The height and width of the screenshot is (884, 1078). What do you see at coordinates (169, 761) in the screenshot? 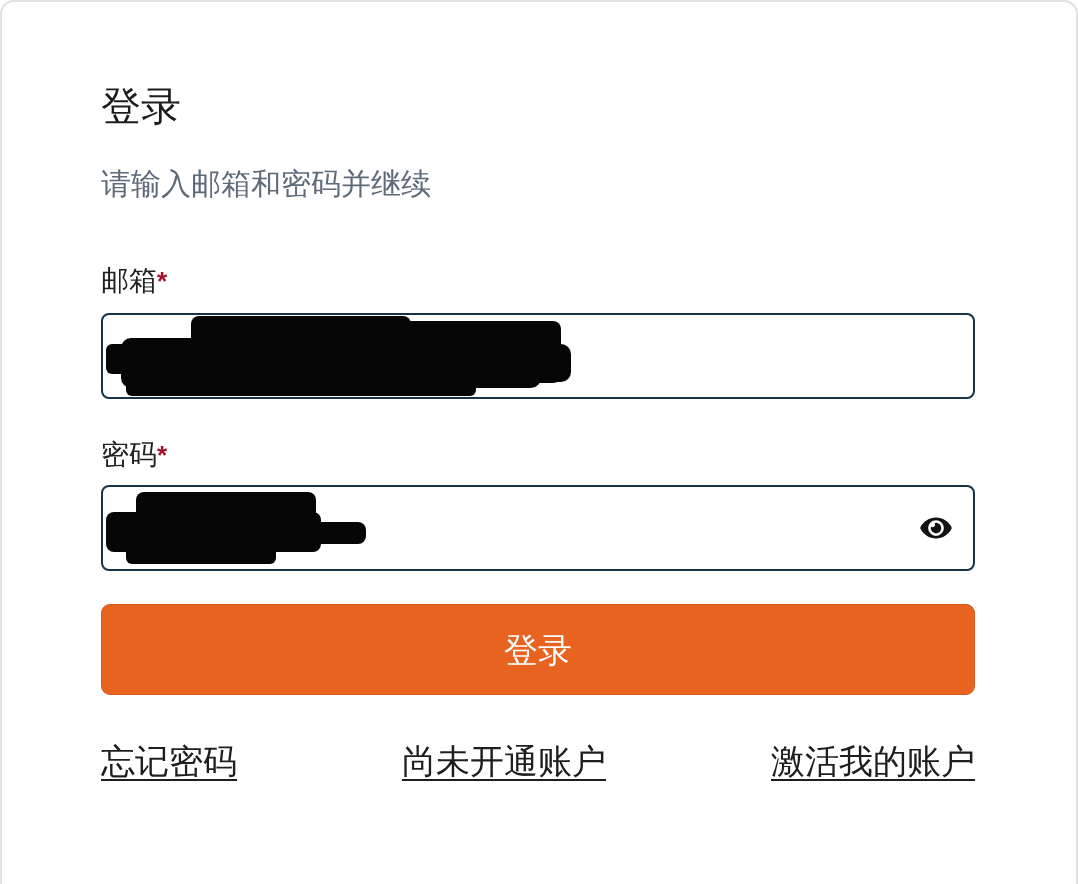
I see `account-link: 忘记密码` at bounding box center [169, 761].